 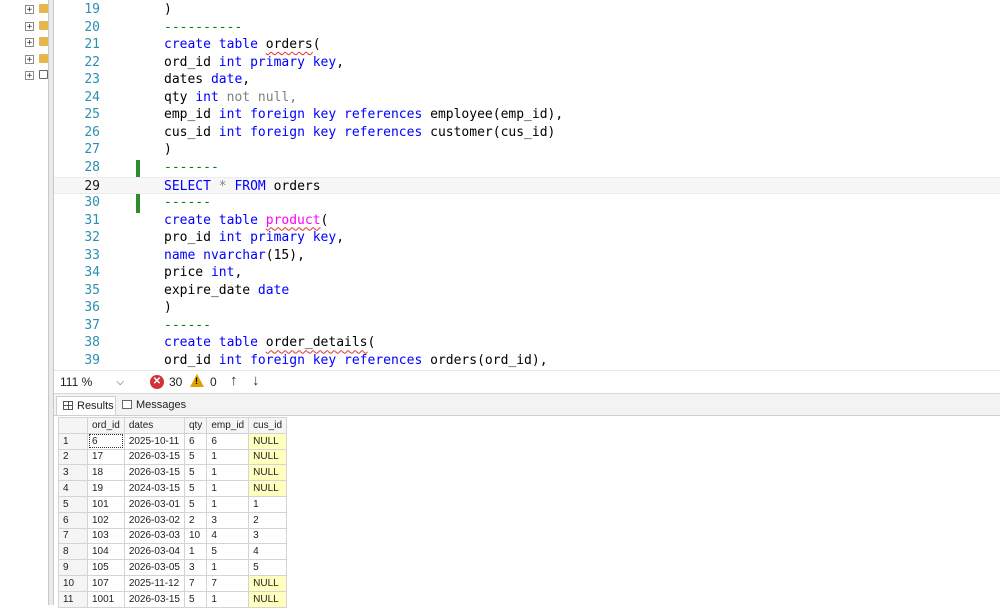 I want to click on table-cell: 18, so click(x=106, y=473).